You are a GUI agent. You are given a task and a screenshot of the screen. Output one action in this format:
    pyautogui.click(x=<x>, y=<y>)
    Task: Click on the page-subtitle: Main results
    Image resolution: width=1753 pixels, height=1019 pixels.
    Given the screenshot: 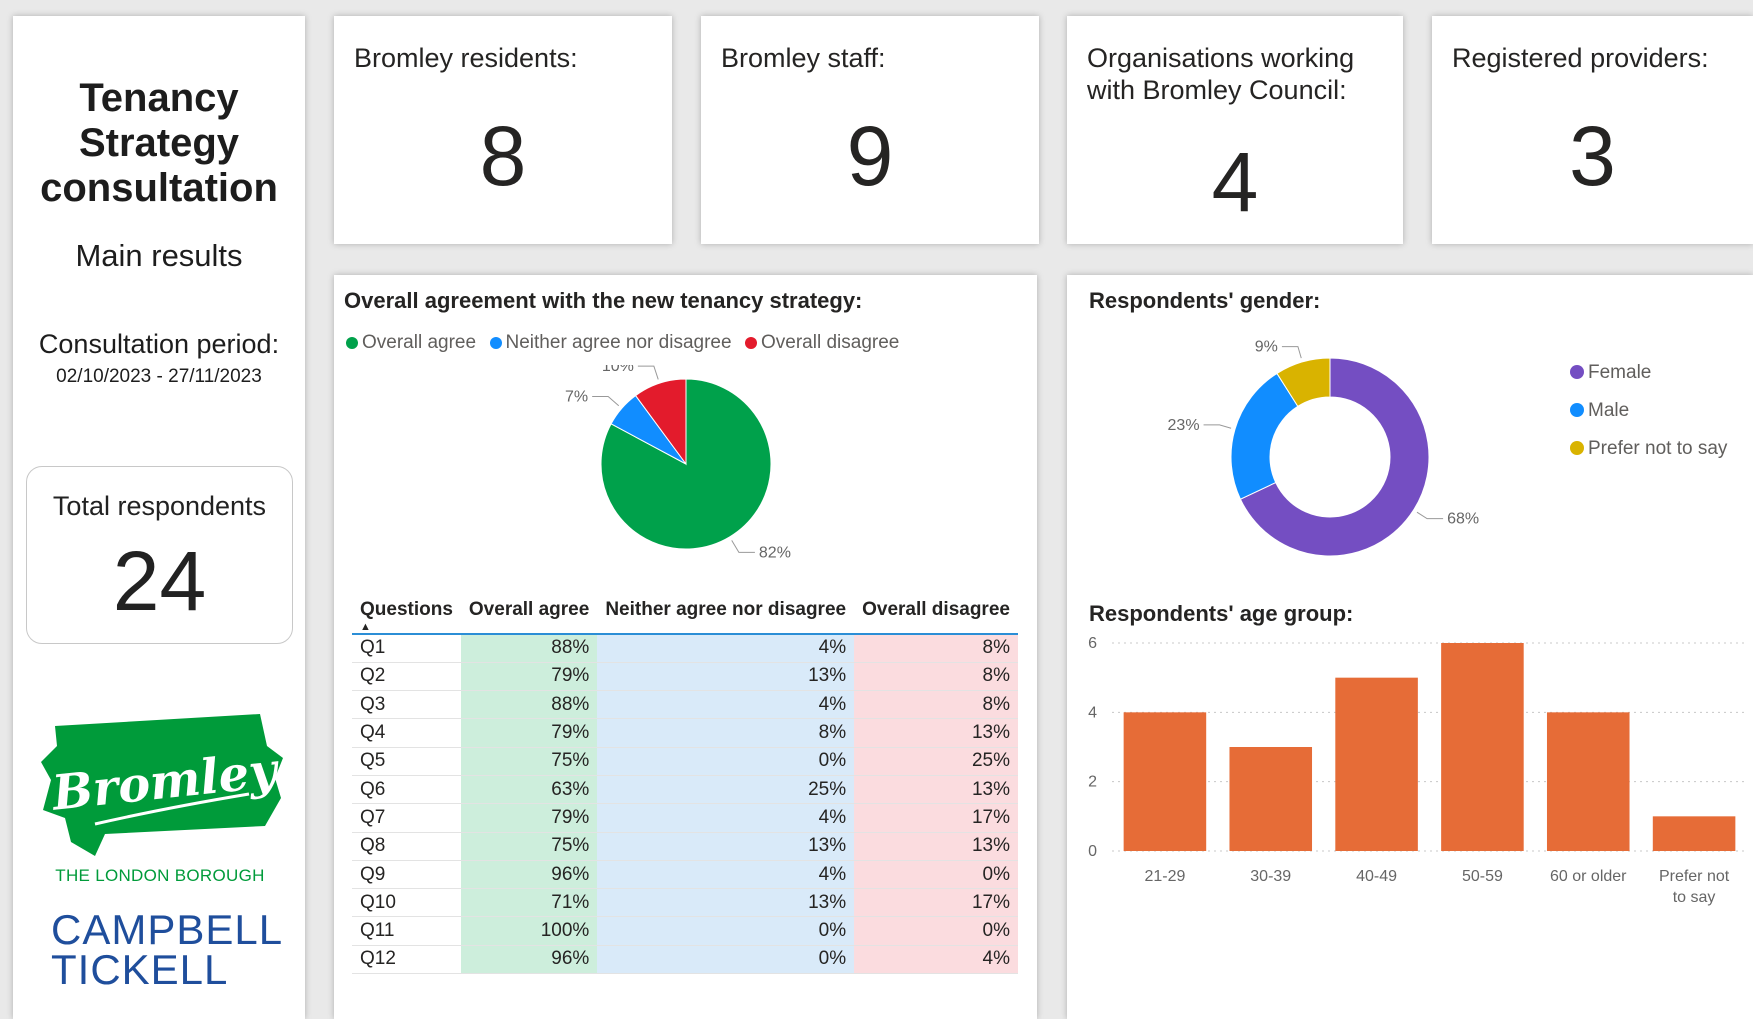 What is the action you would take?
    pyautogui.click(x=159, y=255)
    